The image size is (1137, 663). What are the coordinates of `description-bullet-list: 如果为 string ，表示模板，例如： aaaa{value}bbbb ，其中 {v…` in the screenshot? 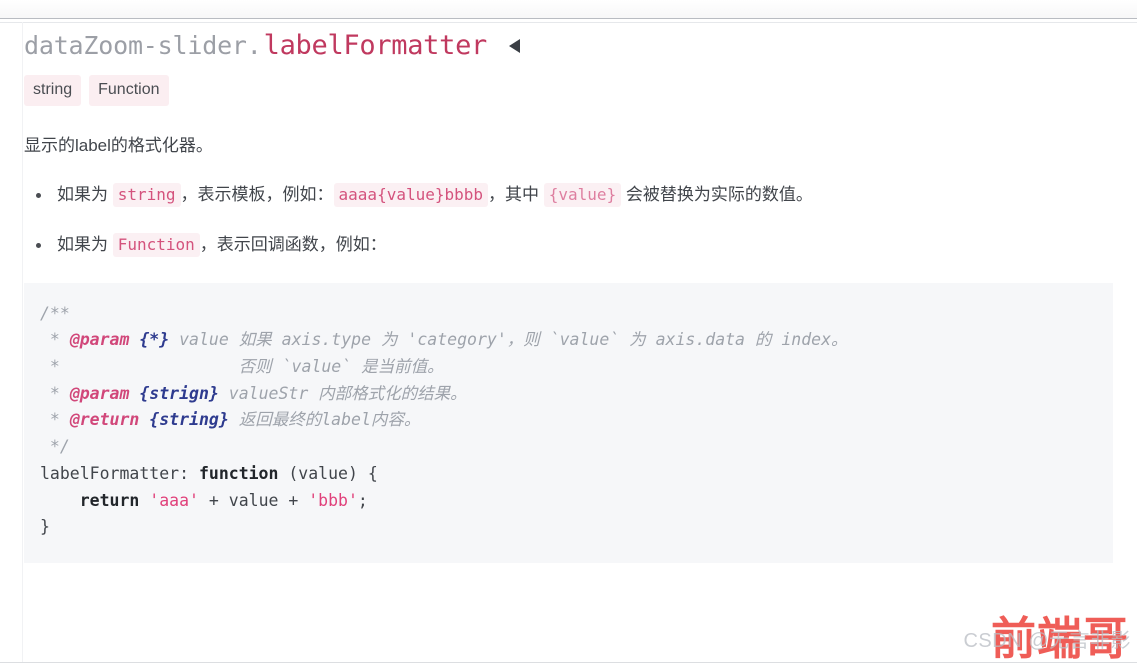 It's located at (568, 220).